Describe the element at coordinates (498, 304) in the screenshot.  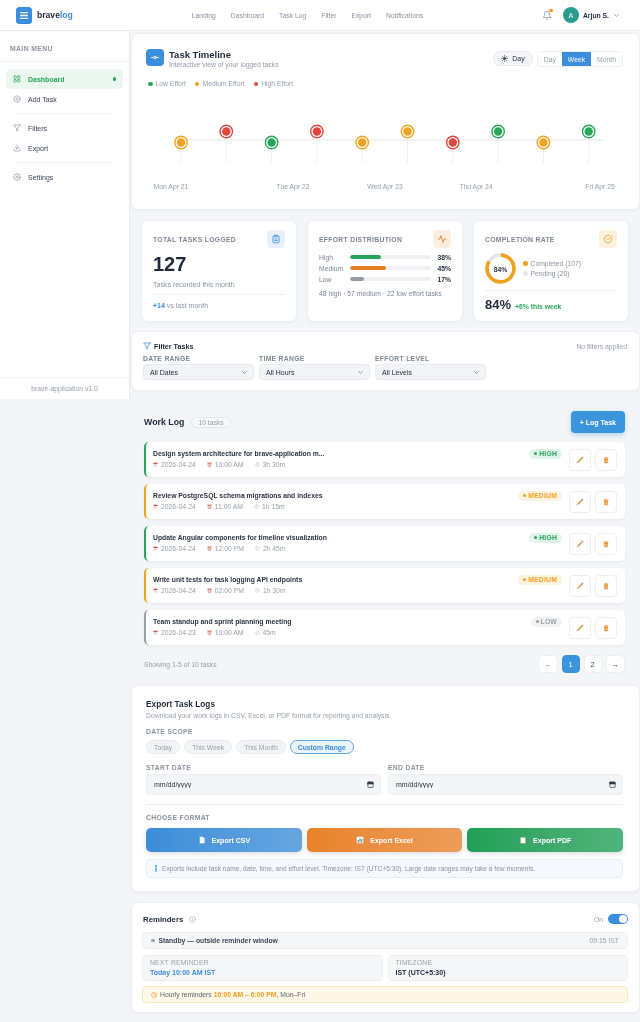
I see `stat-value: 84%` at that location.